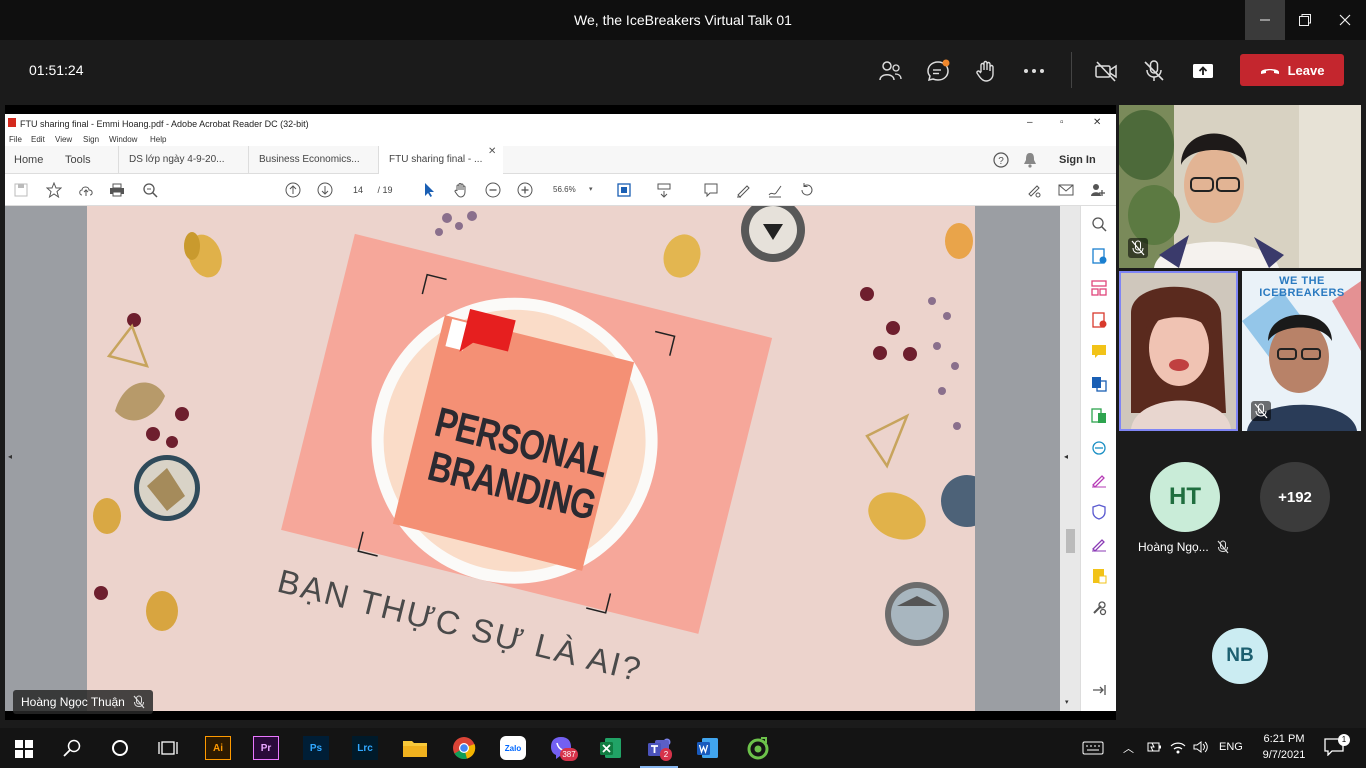  I want to click on windows-start-icon, so click(24, 749).